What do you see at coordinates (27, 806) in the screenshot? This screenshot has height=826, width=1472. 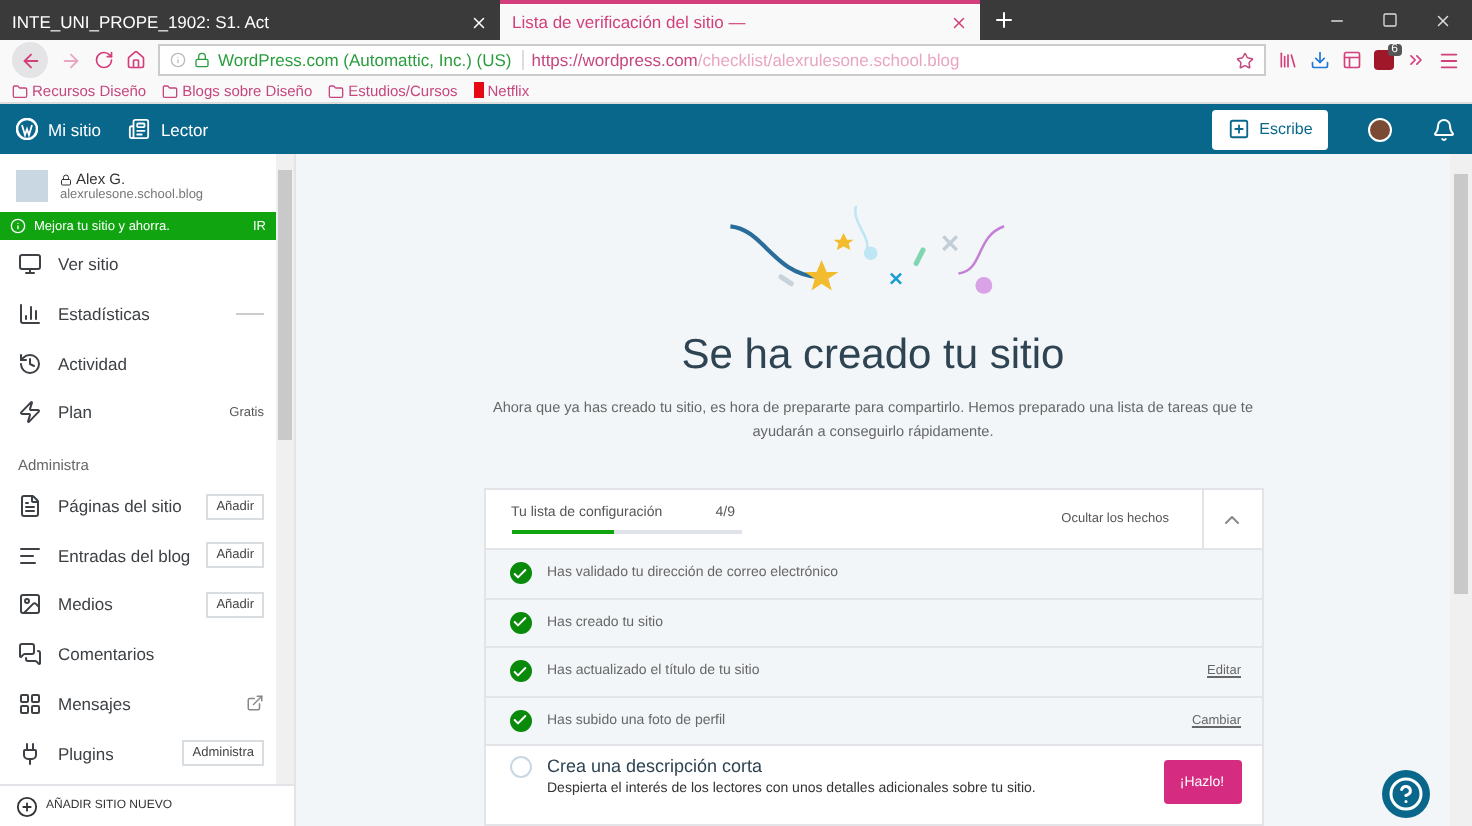 I see `plus-circle-icon` at bounding box center [27, 806].